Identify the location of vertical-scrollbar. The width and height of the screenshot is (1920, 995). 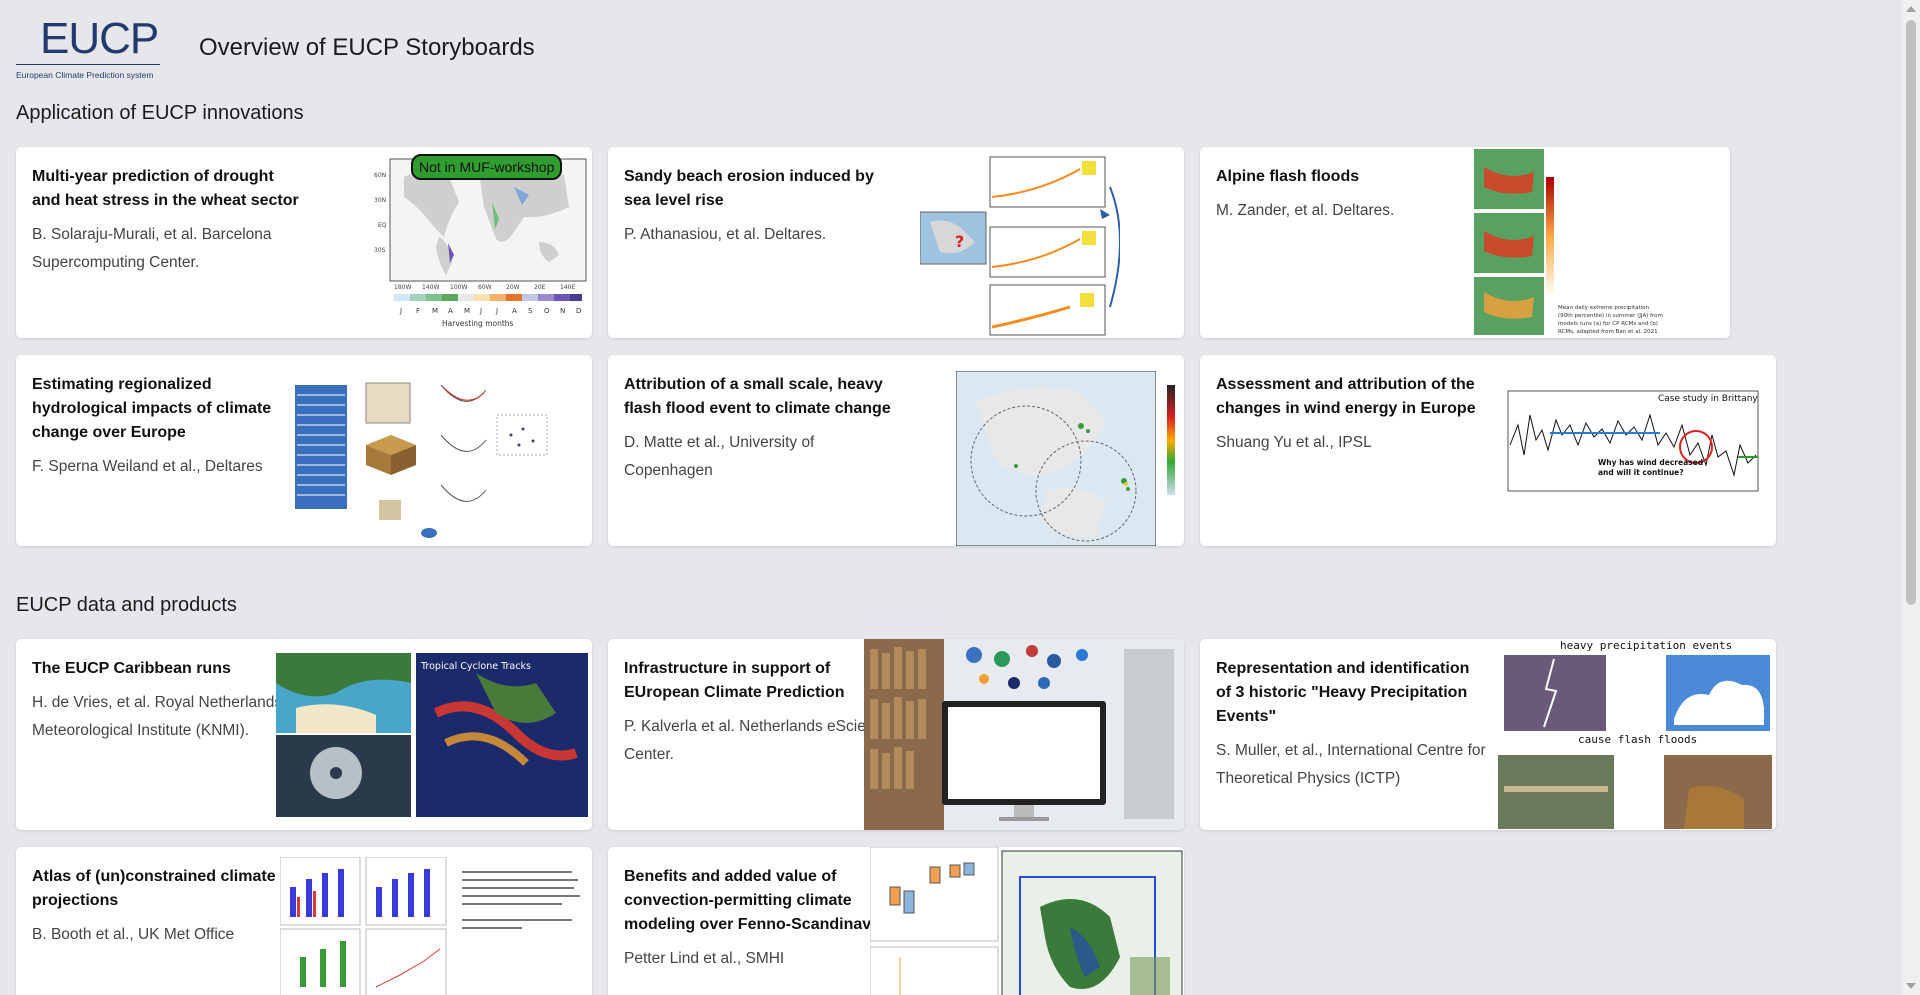
(1911, 497).